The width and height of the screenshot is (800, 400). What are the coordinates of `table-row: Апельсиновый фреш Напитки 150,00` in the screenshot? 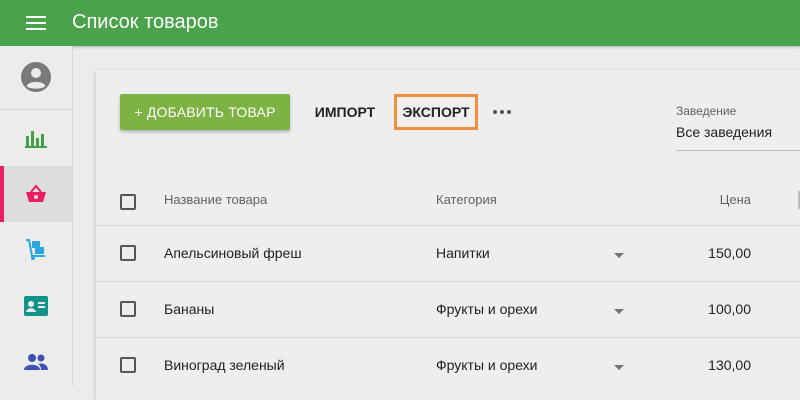 It's located at (448, 253).